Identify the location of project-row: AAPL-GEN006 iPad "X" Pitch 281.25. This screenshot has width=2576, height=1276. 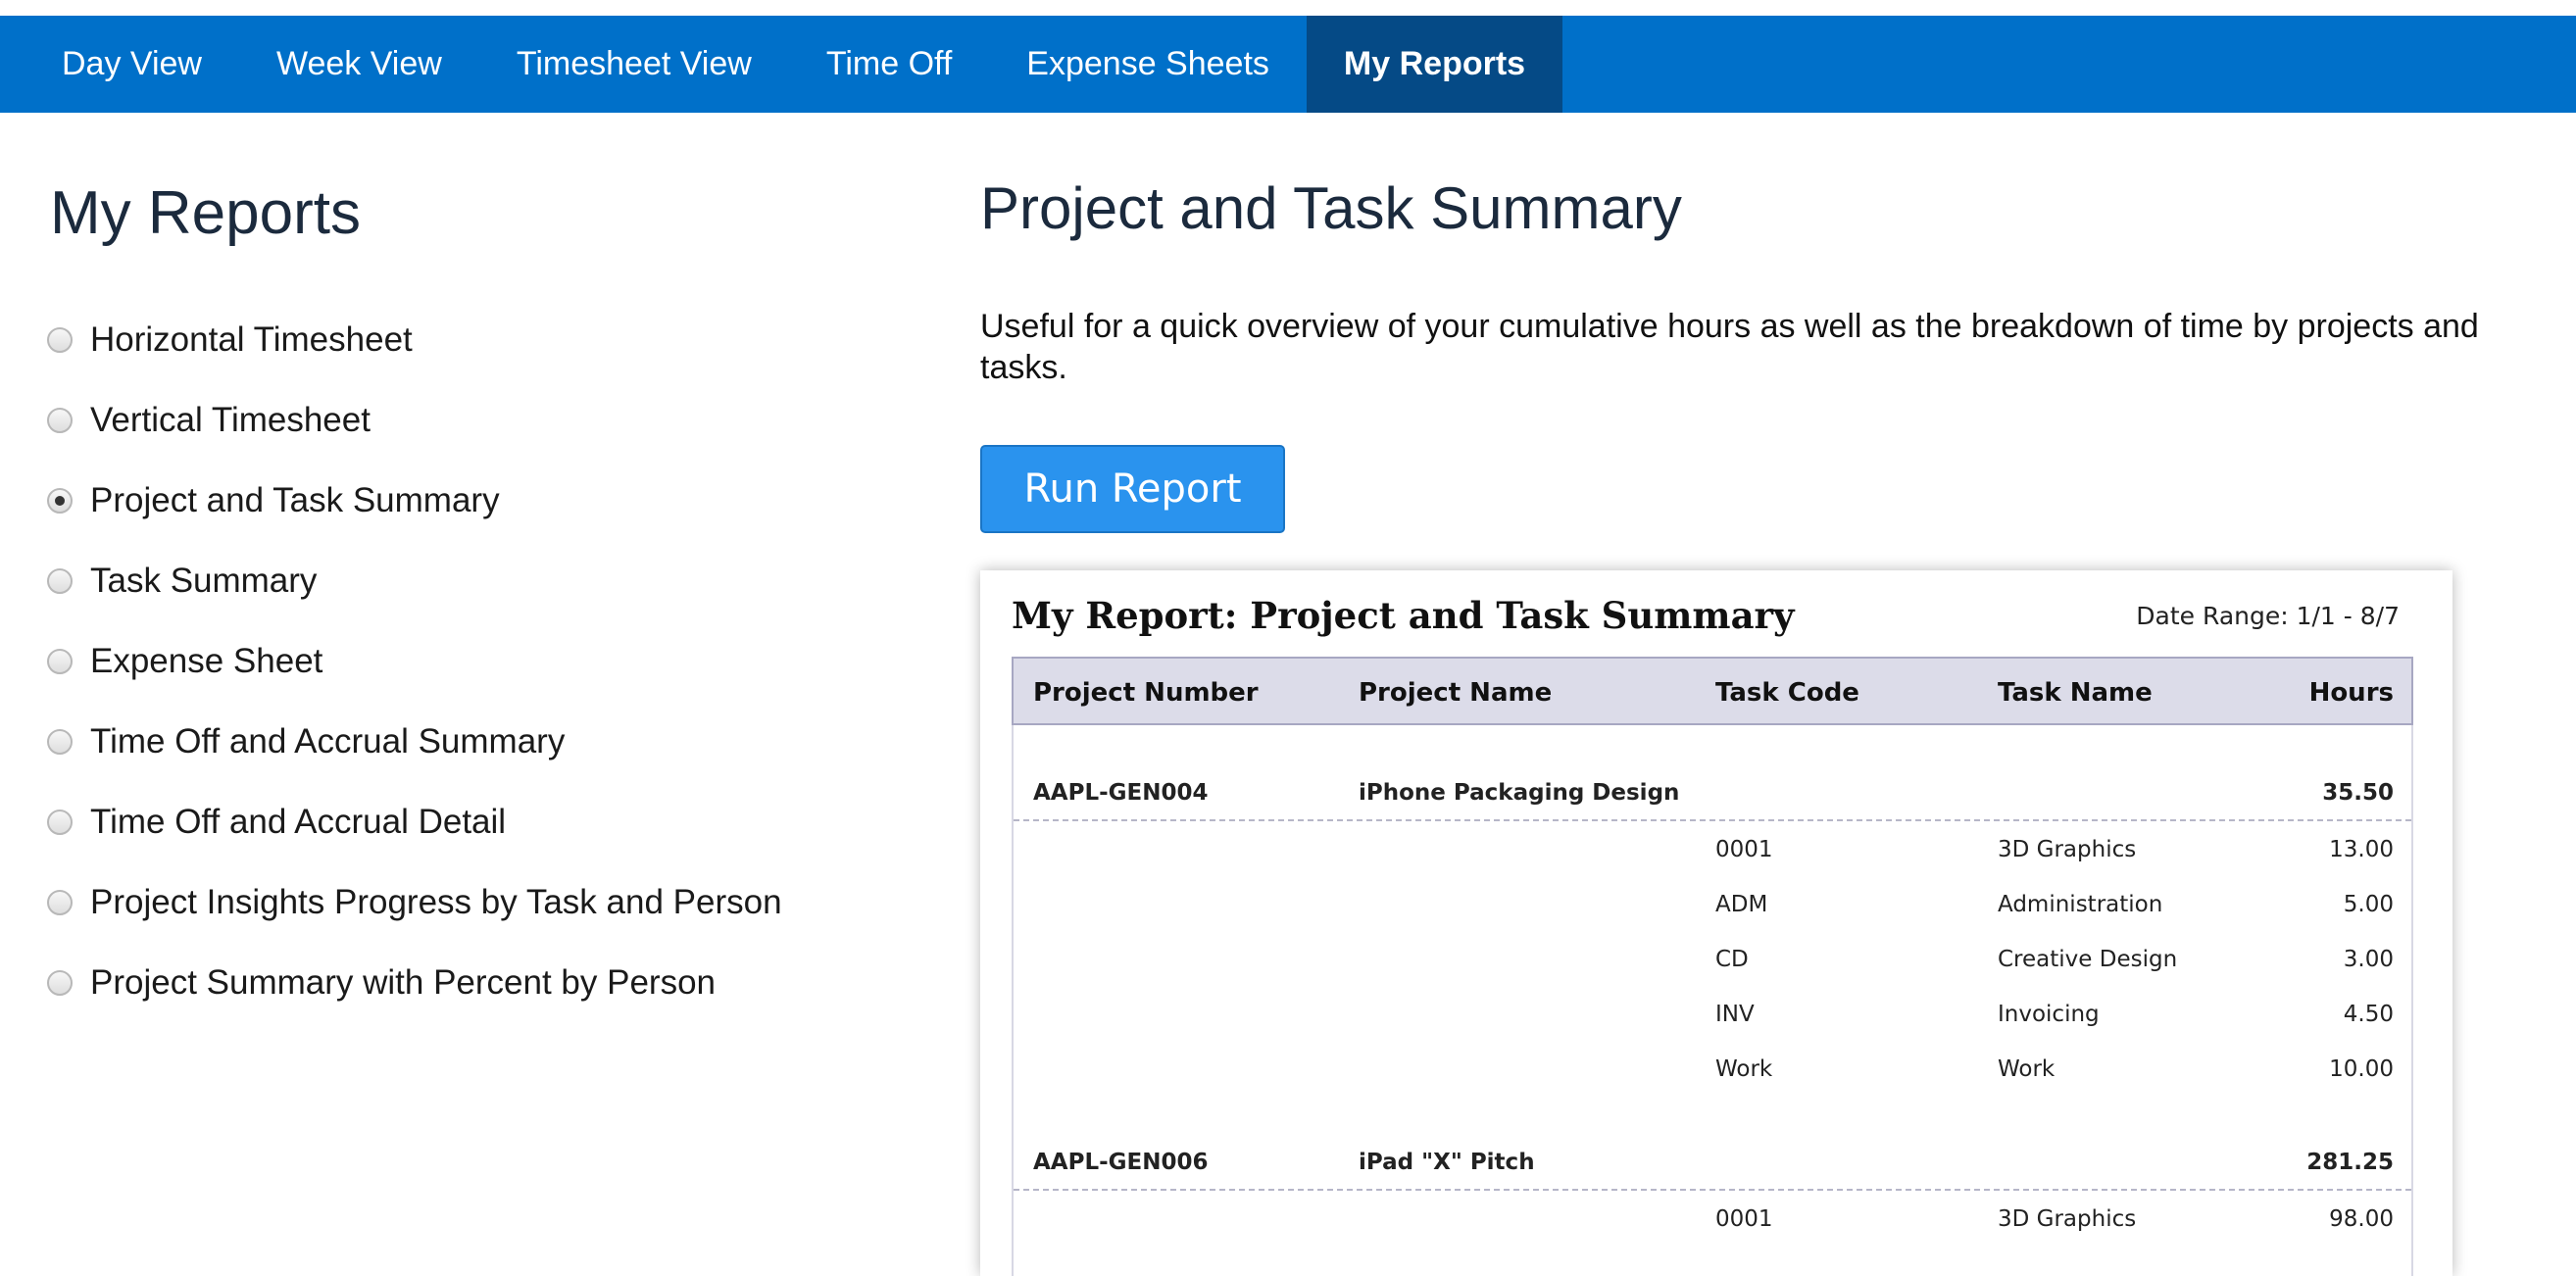
(1712, 1164).